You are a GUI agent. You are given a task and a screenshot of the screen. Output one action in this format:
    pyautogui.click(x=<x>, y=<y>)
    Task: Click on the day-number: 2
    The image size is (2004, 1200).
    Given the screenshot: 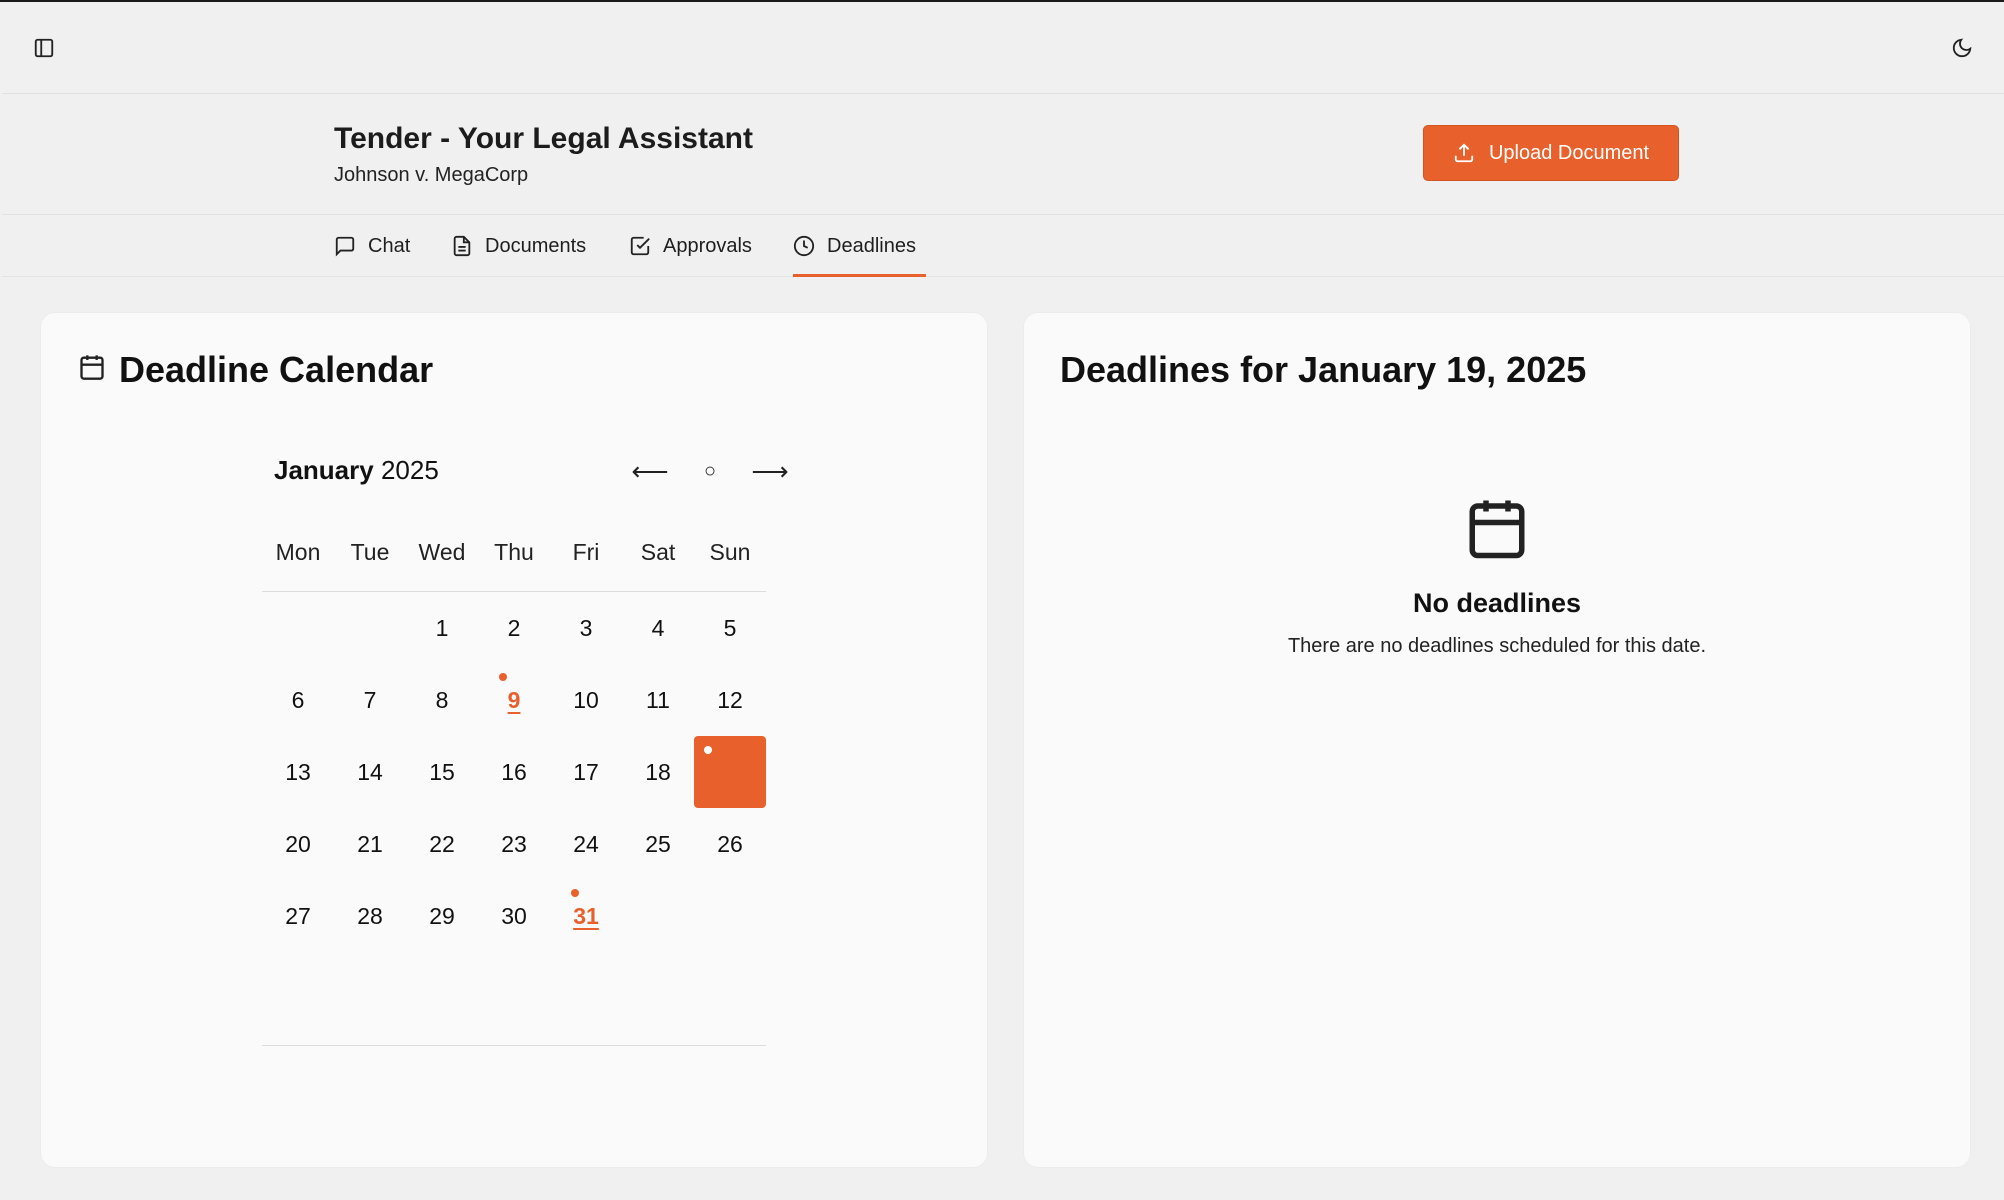 What is the action you would take?
    pyautogui.click(x=514, y=627)
    